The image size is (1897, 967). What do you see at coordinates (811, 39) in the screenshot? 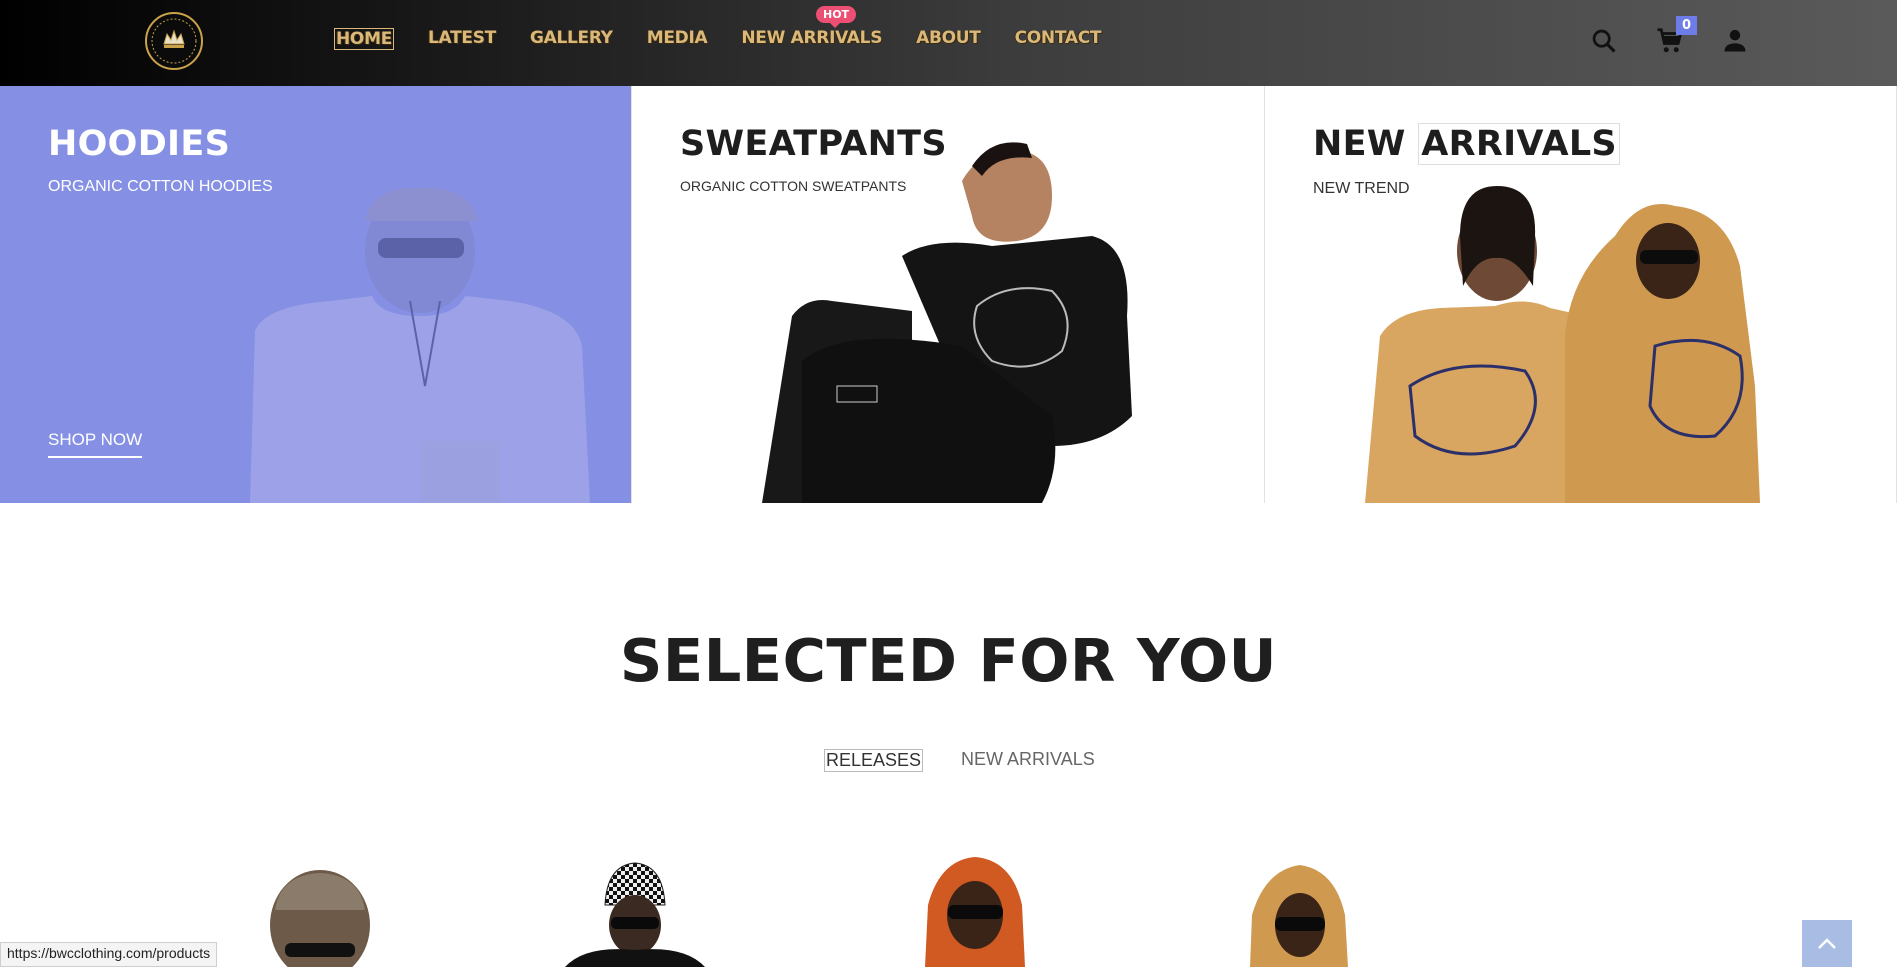
I see `nav-new-arrivals: NEW ARRIVALS` at bounding box center [811, 39].